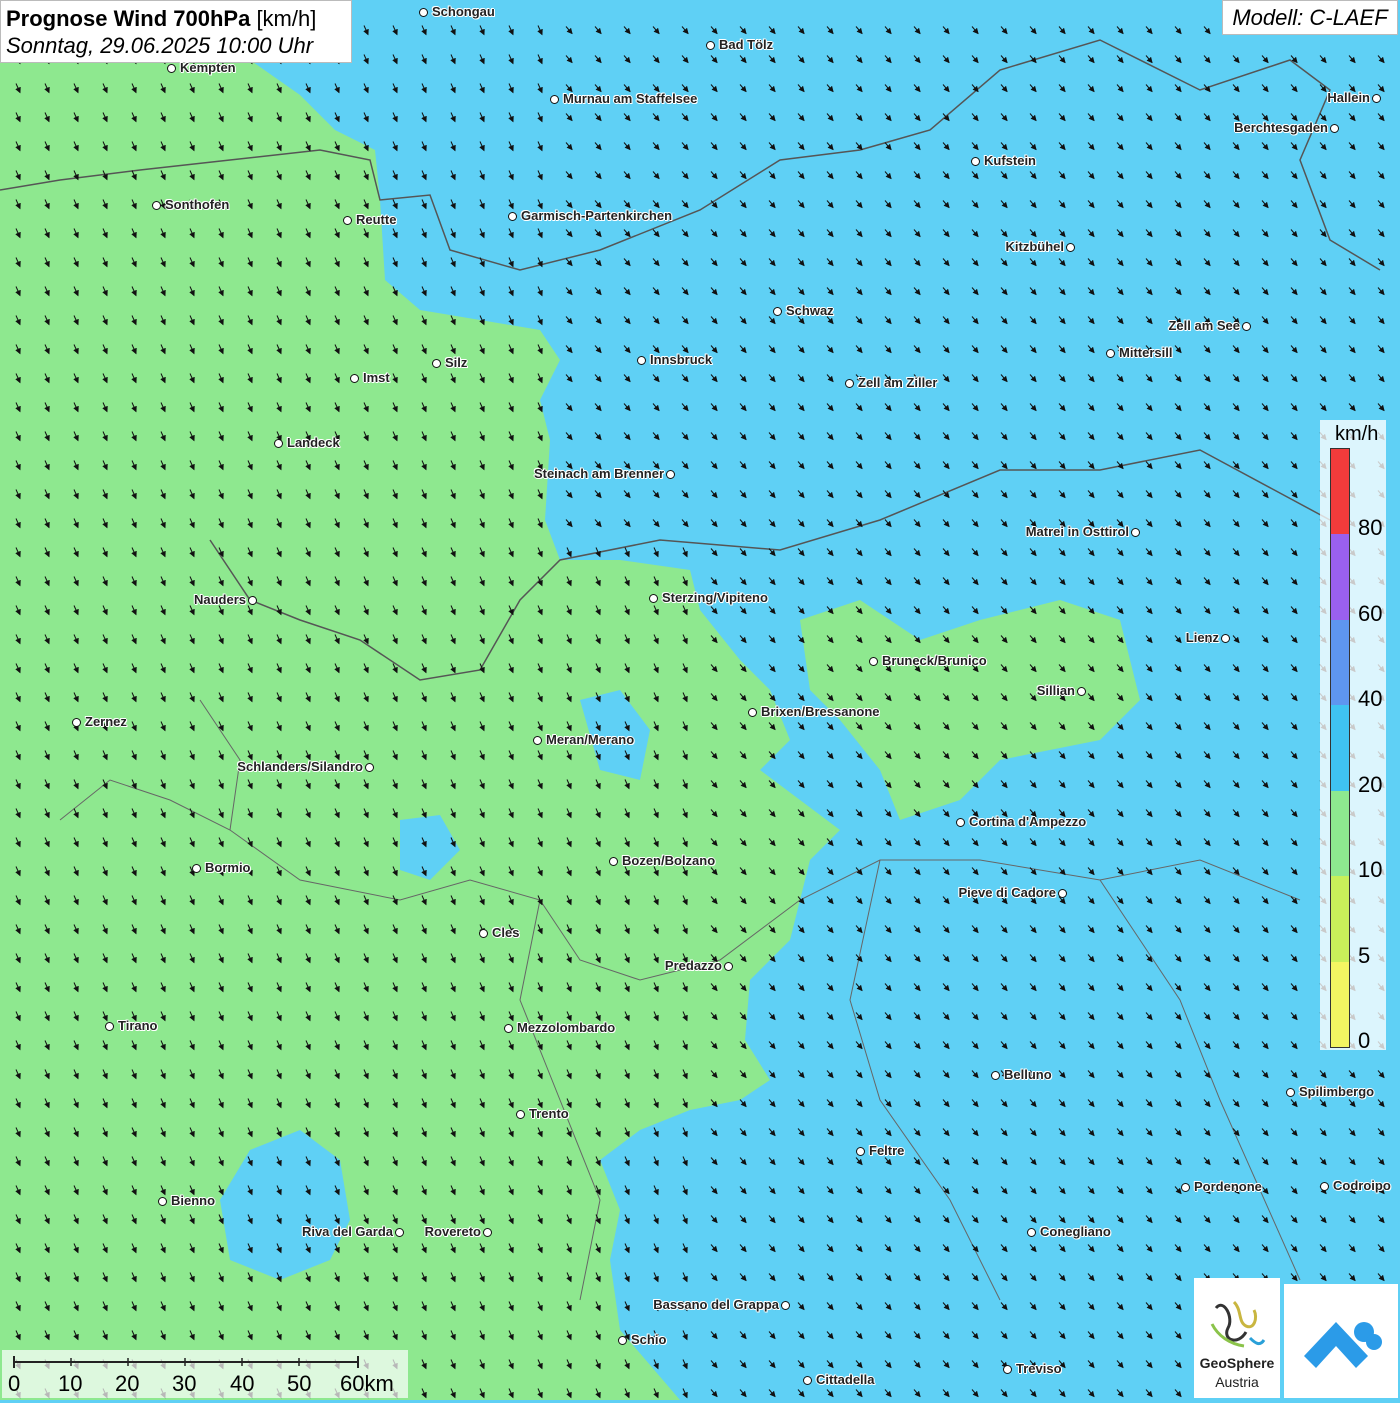  What do you see at coordinates (1370, 784) in the screenshot?
I see `legend-tick: 20` at bounding box center [1370, 784].